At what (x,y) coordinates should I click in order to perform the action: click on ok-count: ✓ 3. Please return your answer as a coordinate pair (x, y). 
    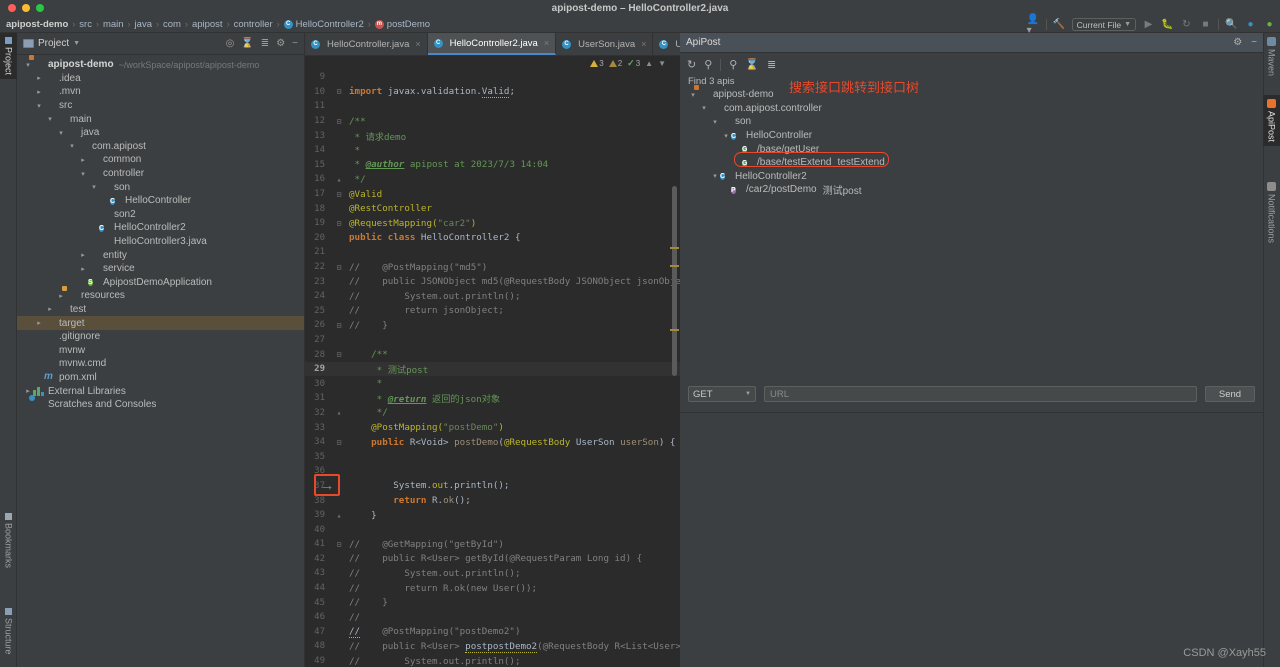
    Looking at the image, I should click on (633, 63).